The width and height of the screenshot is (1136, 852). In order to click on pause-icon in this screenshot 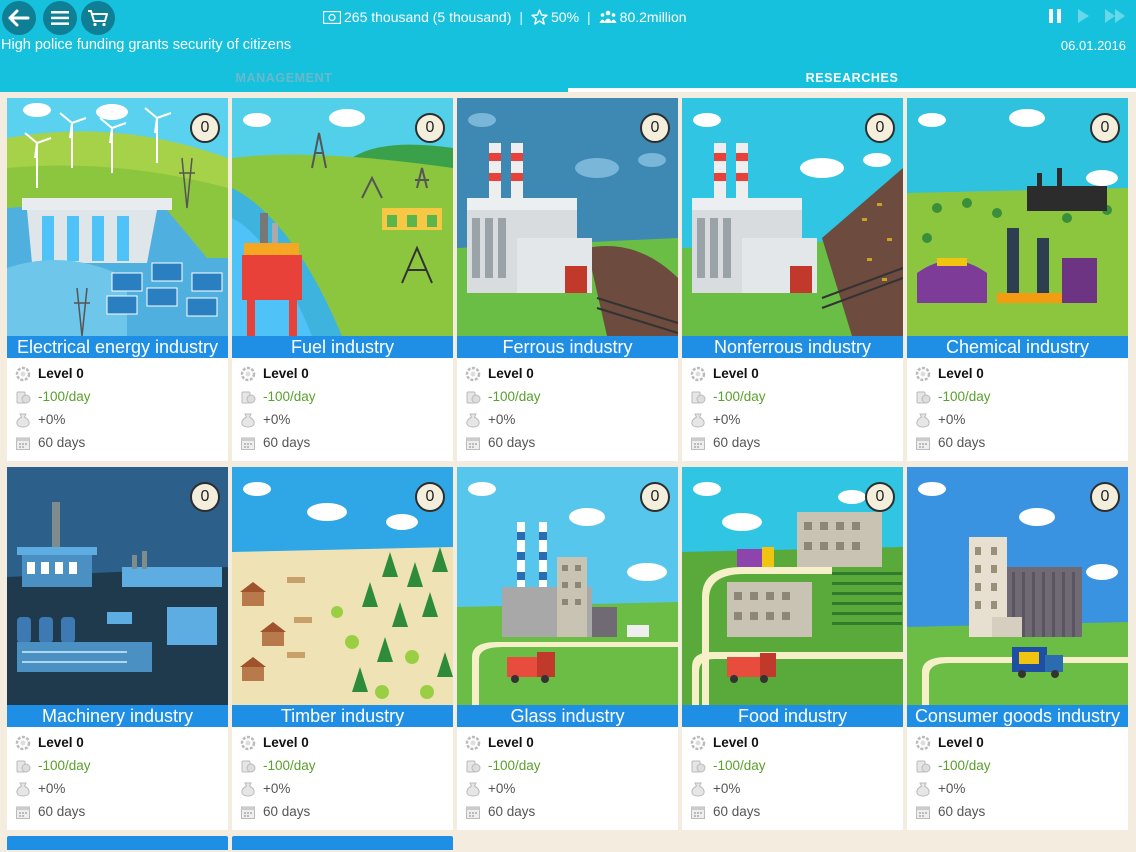, I will do `click(1055, 16)`.